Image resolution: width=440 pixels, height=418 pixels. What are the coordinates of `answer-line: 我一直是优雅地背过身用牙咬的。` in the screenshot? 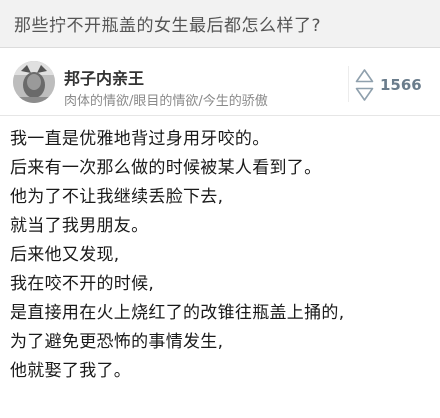 It's located at (140, 139).